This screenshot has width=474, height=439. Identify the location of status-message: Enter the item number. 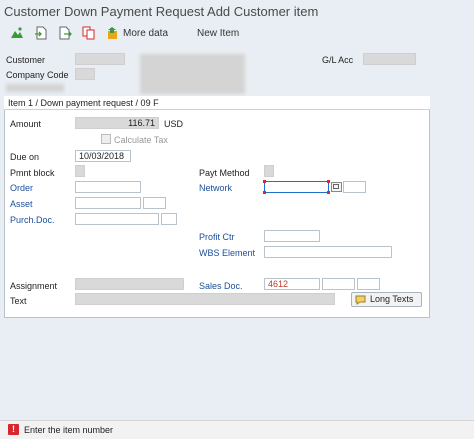
(69, 430).